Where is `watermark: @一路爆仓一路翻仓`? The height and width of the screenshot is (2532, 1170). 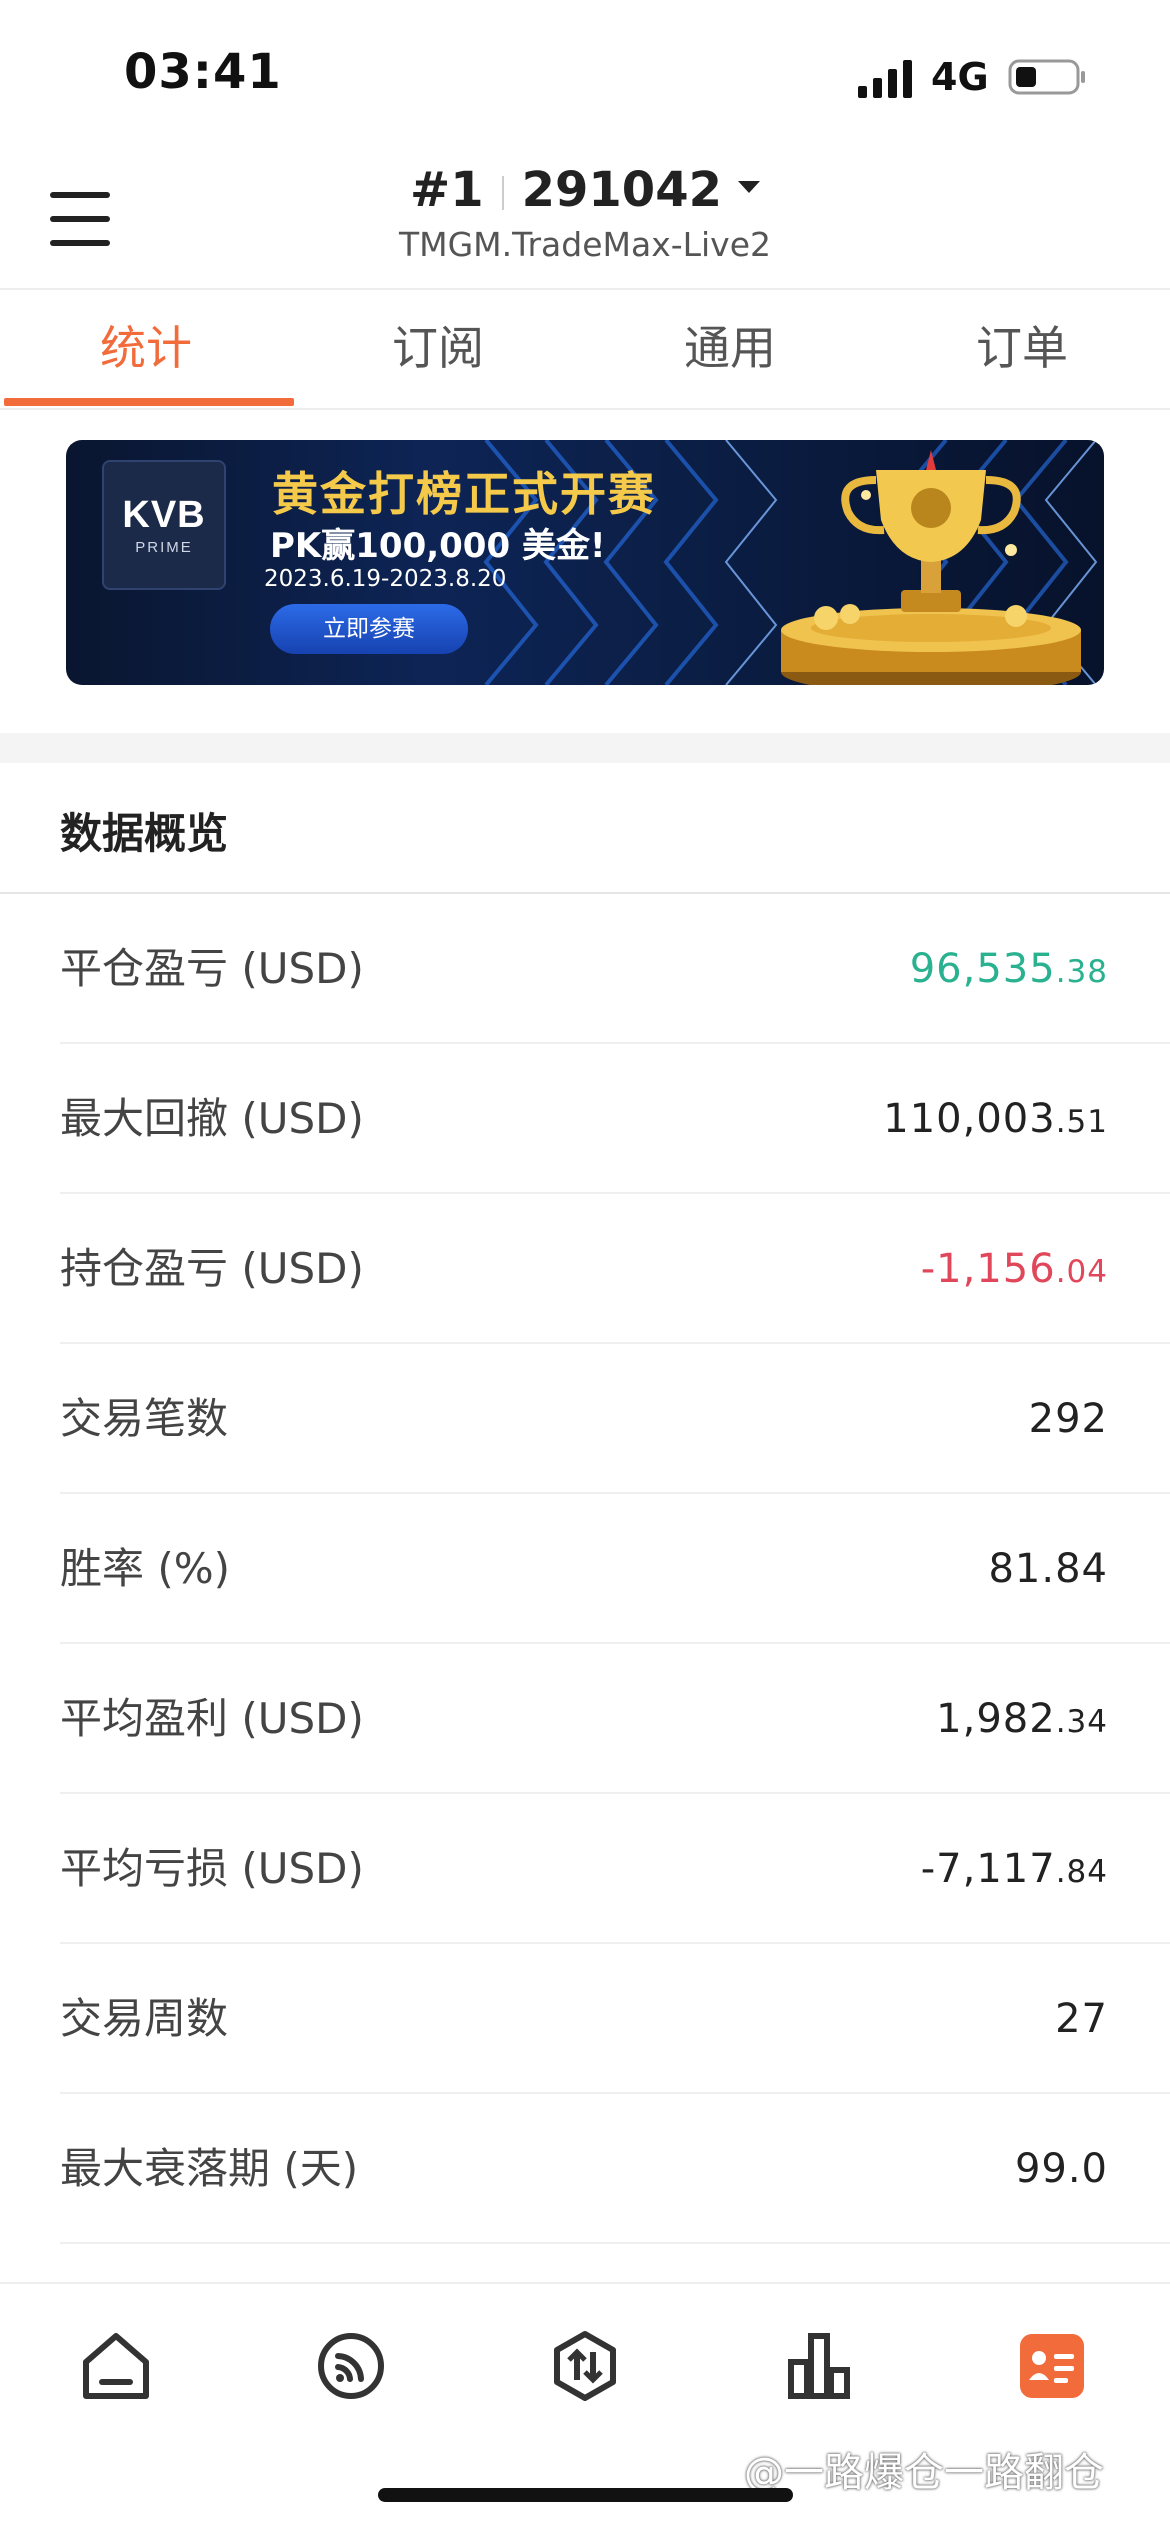 watermark: @一路爆仓一路翻仓 is located at coordinates (924, 2473).